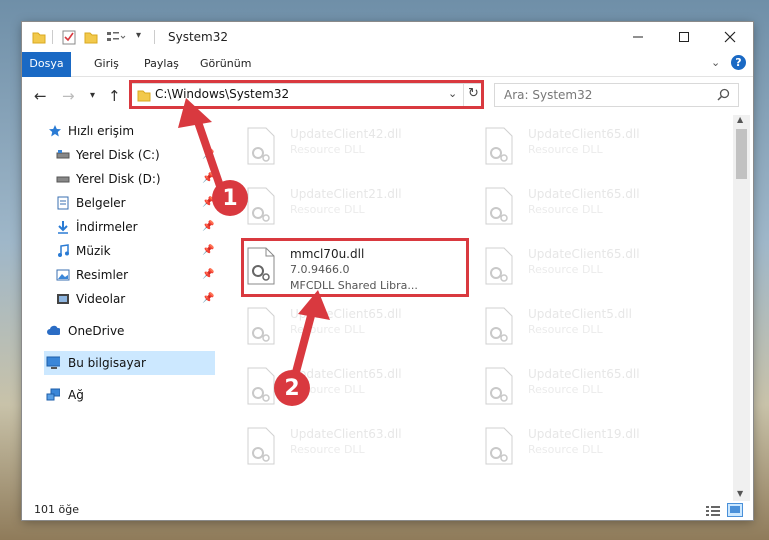 The height and width of the screenshot is (540, 769). I want to click on sidebar-item-local-disk-c: Yerel Disk (C:) 📌, so click(119, 155).